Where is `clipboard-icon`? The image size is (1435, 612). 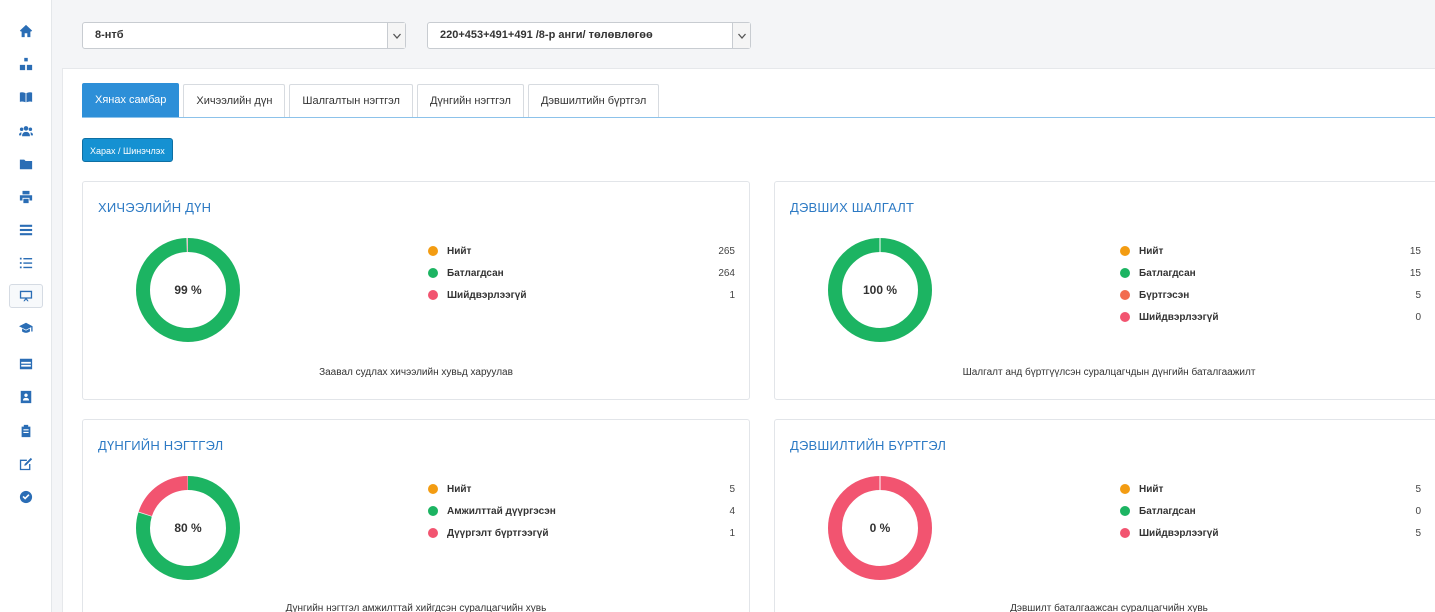
clipboard-icon is located at coordinates (26, 431).